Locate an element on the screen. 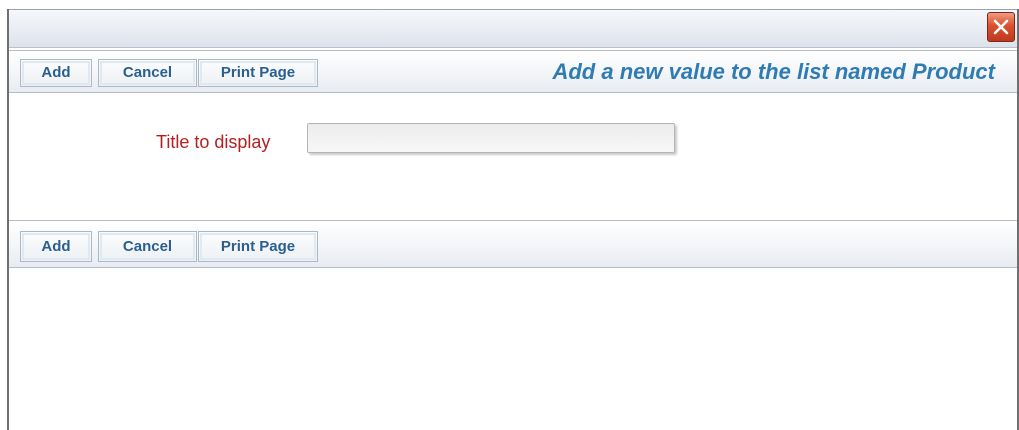 The width and height of the screenshot is (1019, 430). title-to-display-label: Title to display is located at coordinates (213, 142).